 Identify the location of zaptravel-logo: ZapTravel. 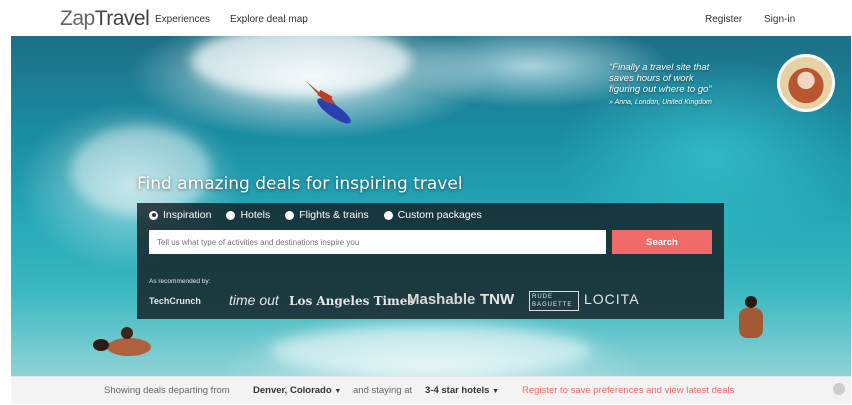
(105, 19).